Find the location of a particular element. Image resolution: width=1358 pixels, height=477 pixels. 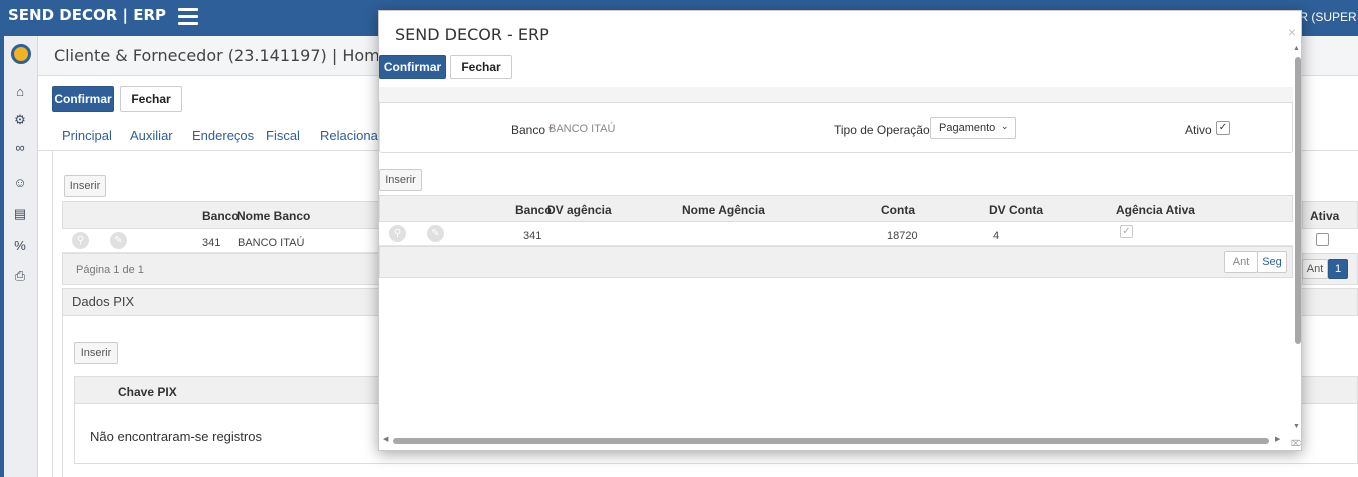

vertical-scrollbar-thumb is located at coordinates (1298, 200).